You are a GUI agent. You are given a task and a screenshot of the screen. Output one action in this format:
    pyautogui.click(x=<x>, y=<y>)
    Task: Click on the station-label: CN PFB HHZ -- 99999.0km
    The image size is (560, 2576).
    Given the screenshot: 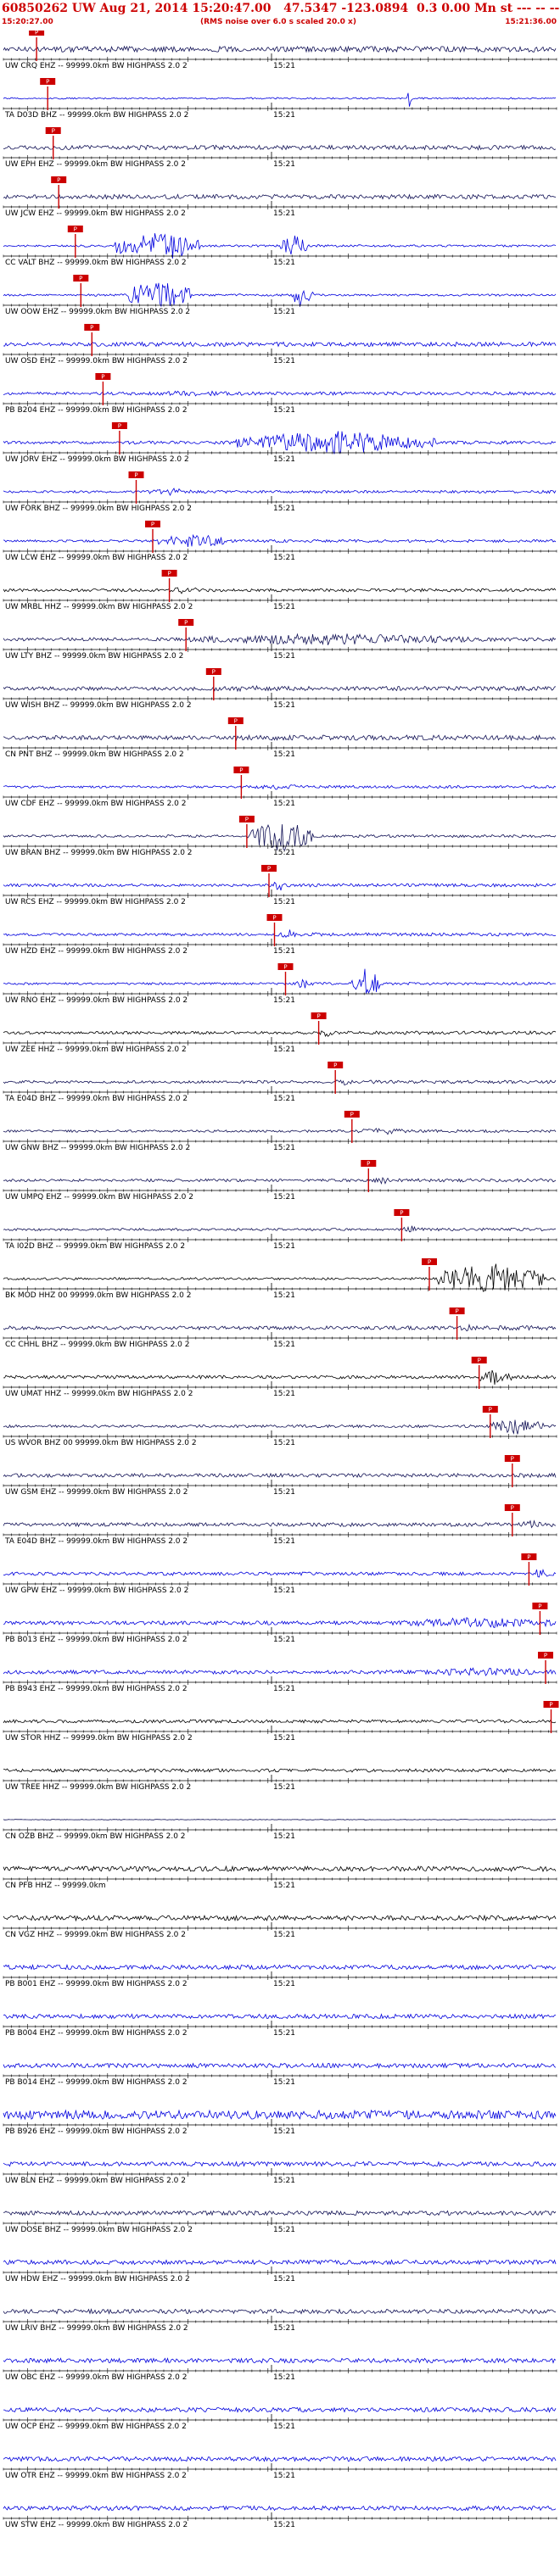 What is the action you would take?
    pyautogui.click(x=56, y=1886)
    